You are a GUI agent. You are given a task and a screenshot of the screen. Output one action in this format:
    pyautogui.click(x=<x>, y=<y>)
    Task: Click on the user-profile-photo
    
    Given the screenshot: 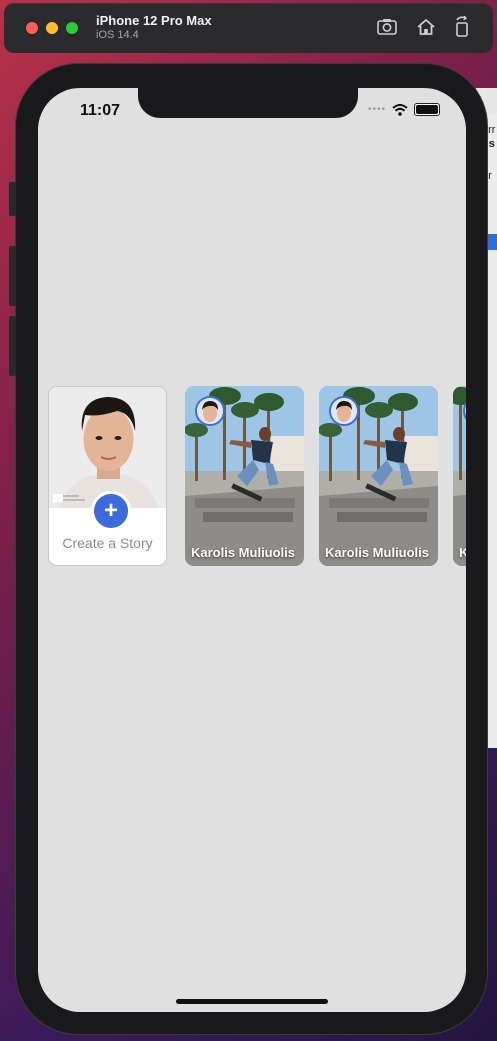 What is the action you would take?
    pyautogui.click(x=107, y=447)
    